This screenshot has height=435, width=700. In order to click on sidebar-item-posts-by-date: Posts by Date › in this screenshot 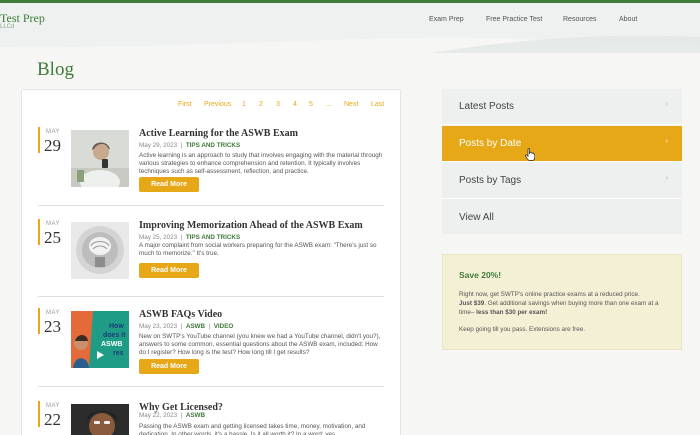, I will do `click(562, 144)`.